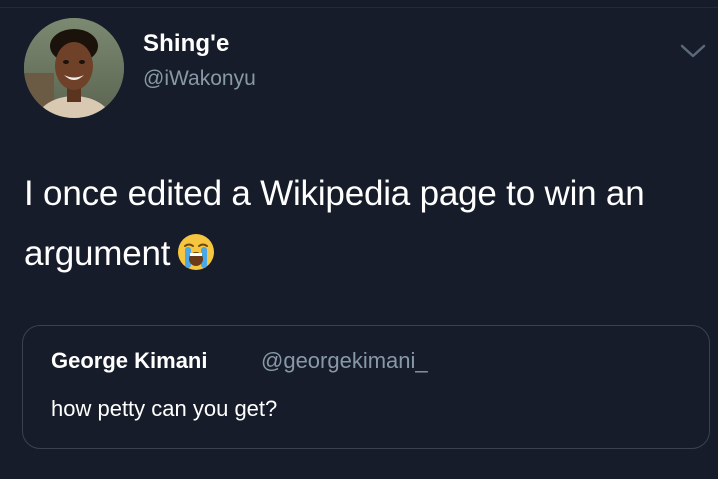  I want to click on avatar, so click(74, 68).